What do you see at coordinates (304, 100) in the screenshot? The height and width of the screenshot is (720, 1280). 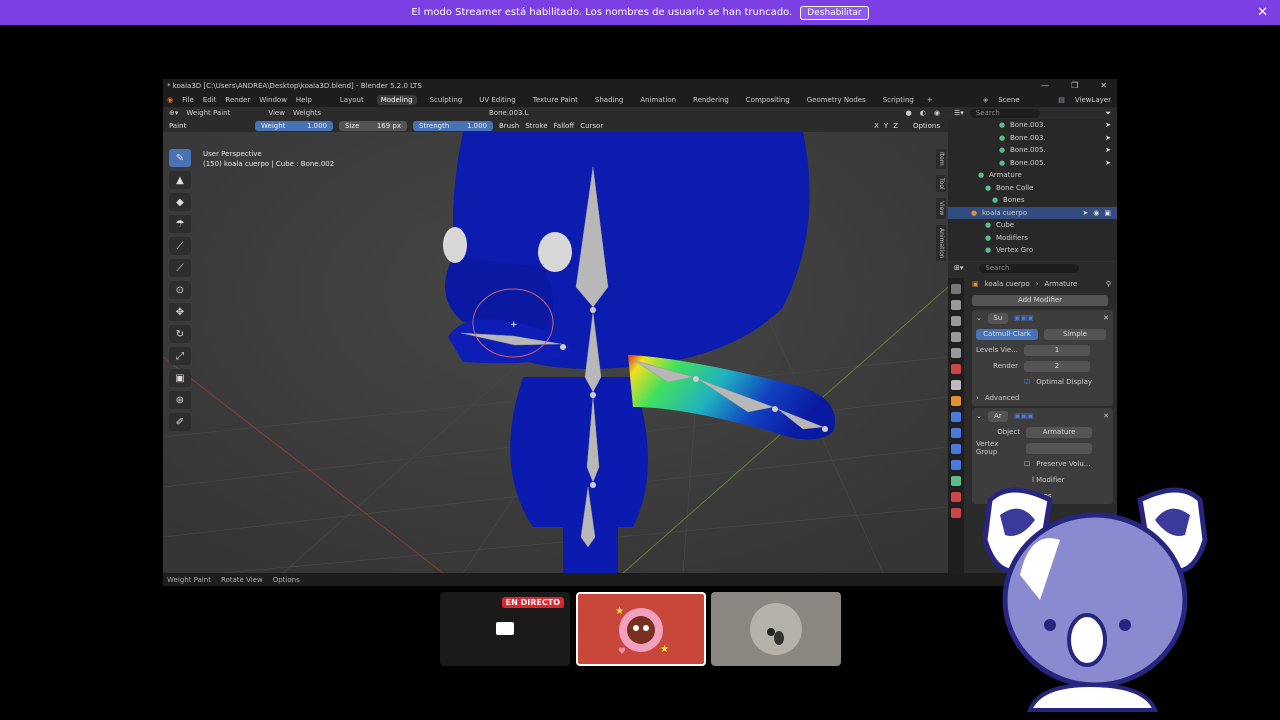 I see `menu-help: Help` at bounding box center [304, 100].